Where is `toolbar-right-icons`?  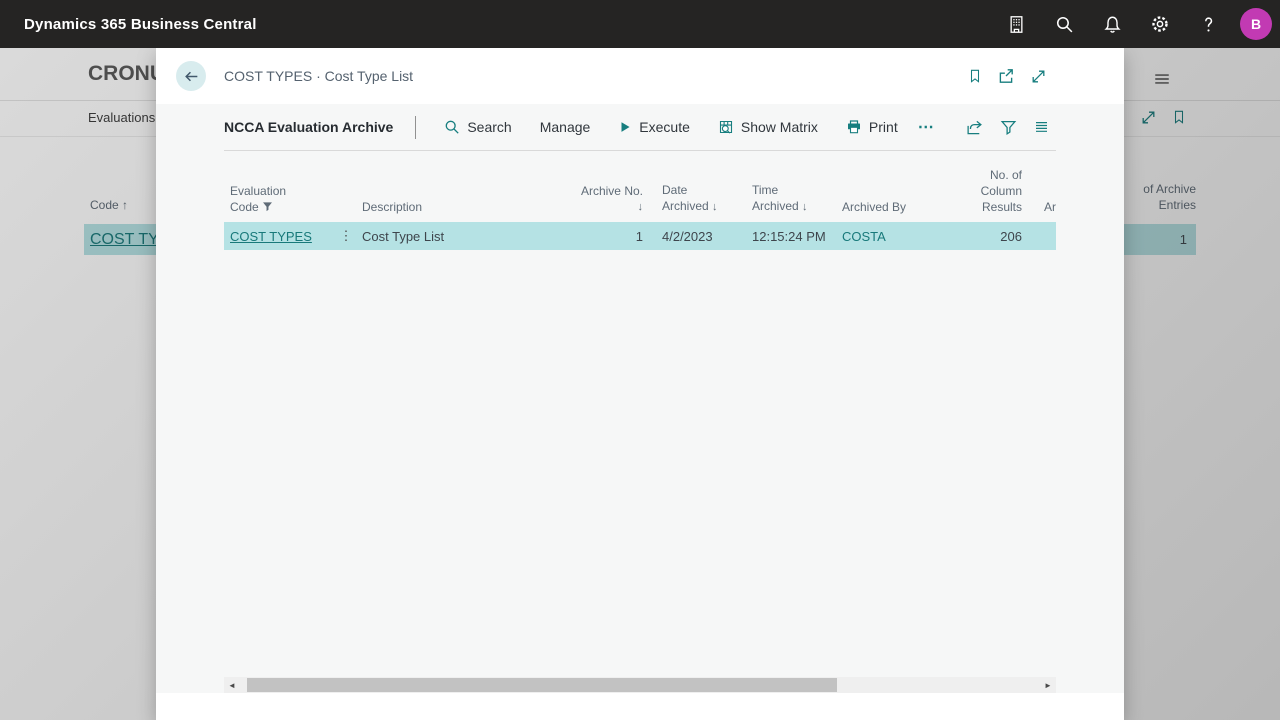
toolbar-right-icons is located at coordinates (1010, 127).